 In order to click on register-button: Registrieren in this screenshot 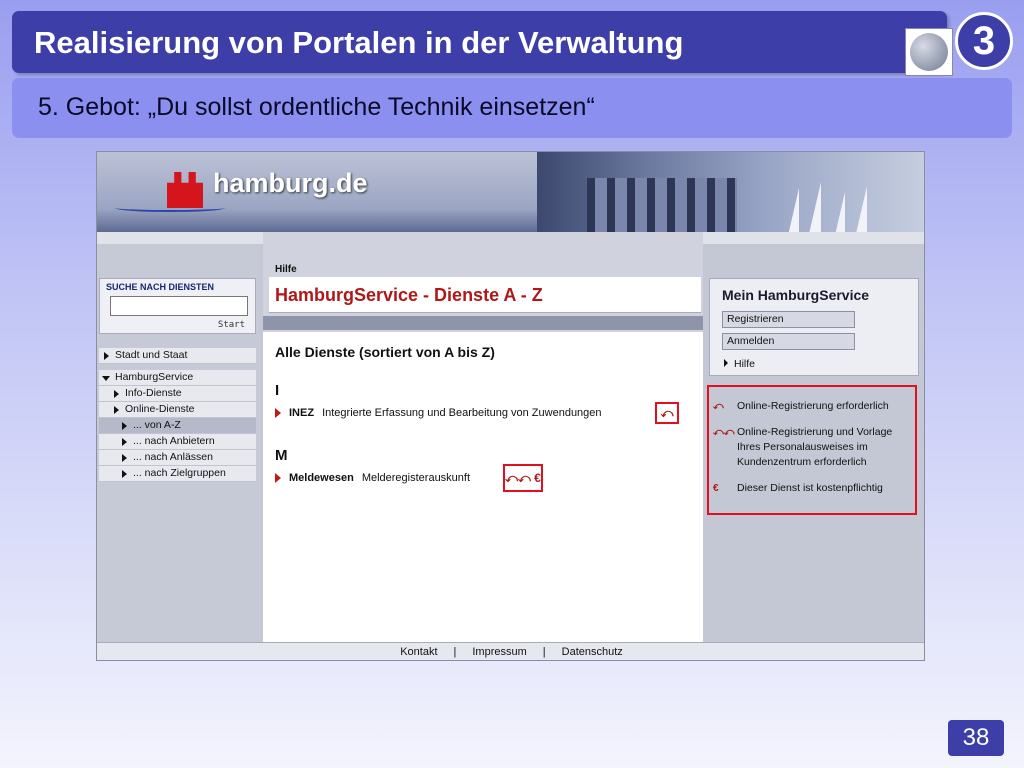, I will do `click(788, 319)`.